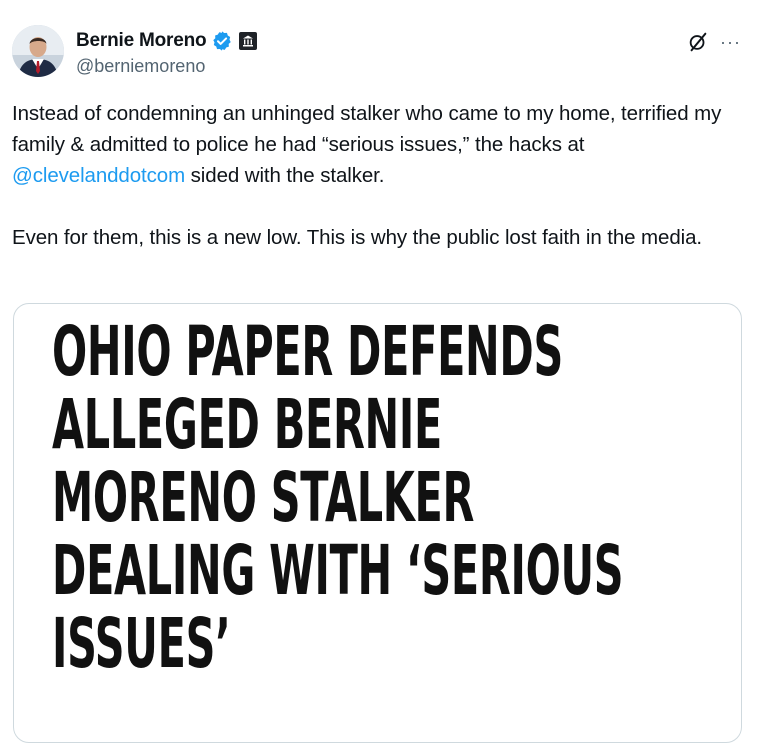  What do you see at coordinates (731, 42) in the screenshot?
I see `more-options-button: ···` at bounding box center [731, 42].